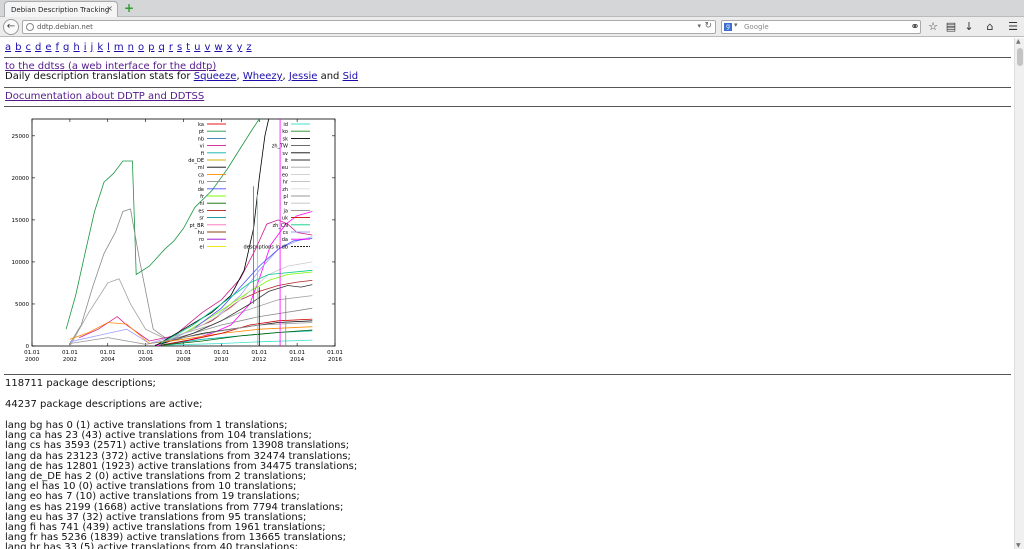 The height and width of the screenshot is (549, 1024). What do you see at coordinates (98, 76) in the screenshot?
I see `stats-prefix: Daily description translation stats for` at bounding box center [98, 76].